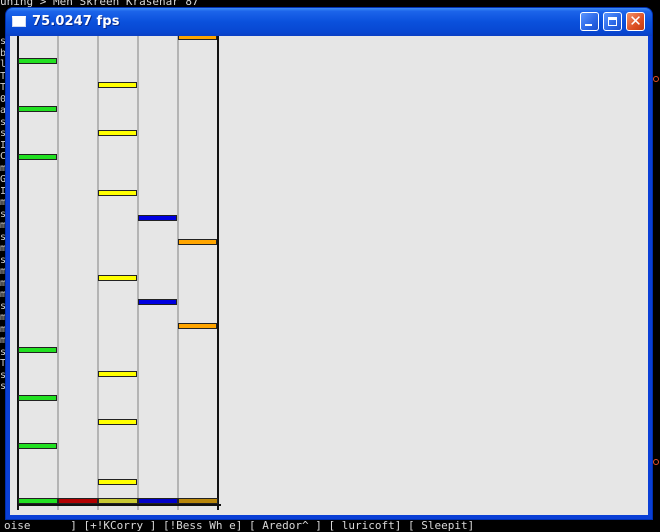 The image size is (660, 532). What do you see at coordinates (329, 22) in the screenshot?
I see `title-bar: 75.0247 fps ✕` at bounding box center [329, 22].